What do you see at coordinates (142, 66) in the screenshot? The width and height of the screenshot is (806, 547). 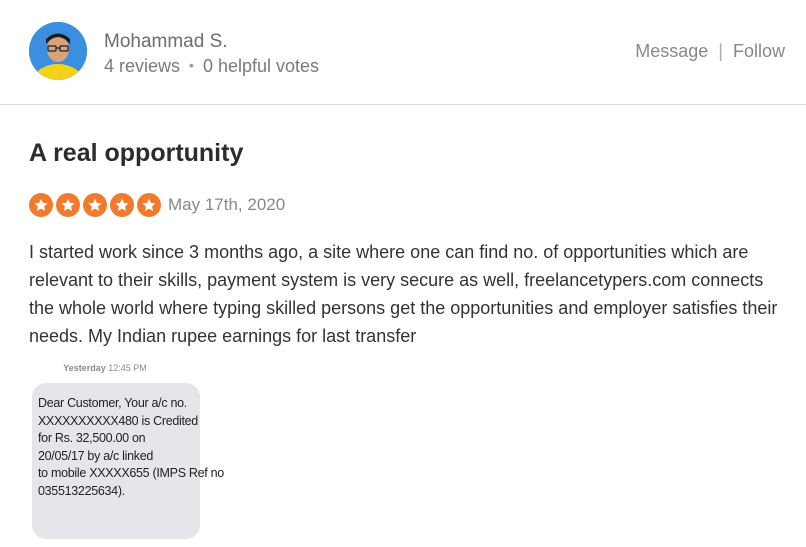 I see `review-count: 4 reviews` at bounding box center [142, 66].